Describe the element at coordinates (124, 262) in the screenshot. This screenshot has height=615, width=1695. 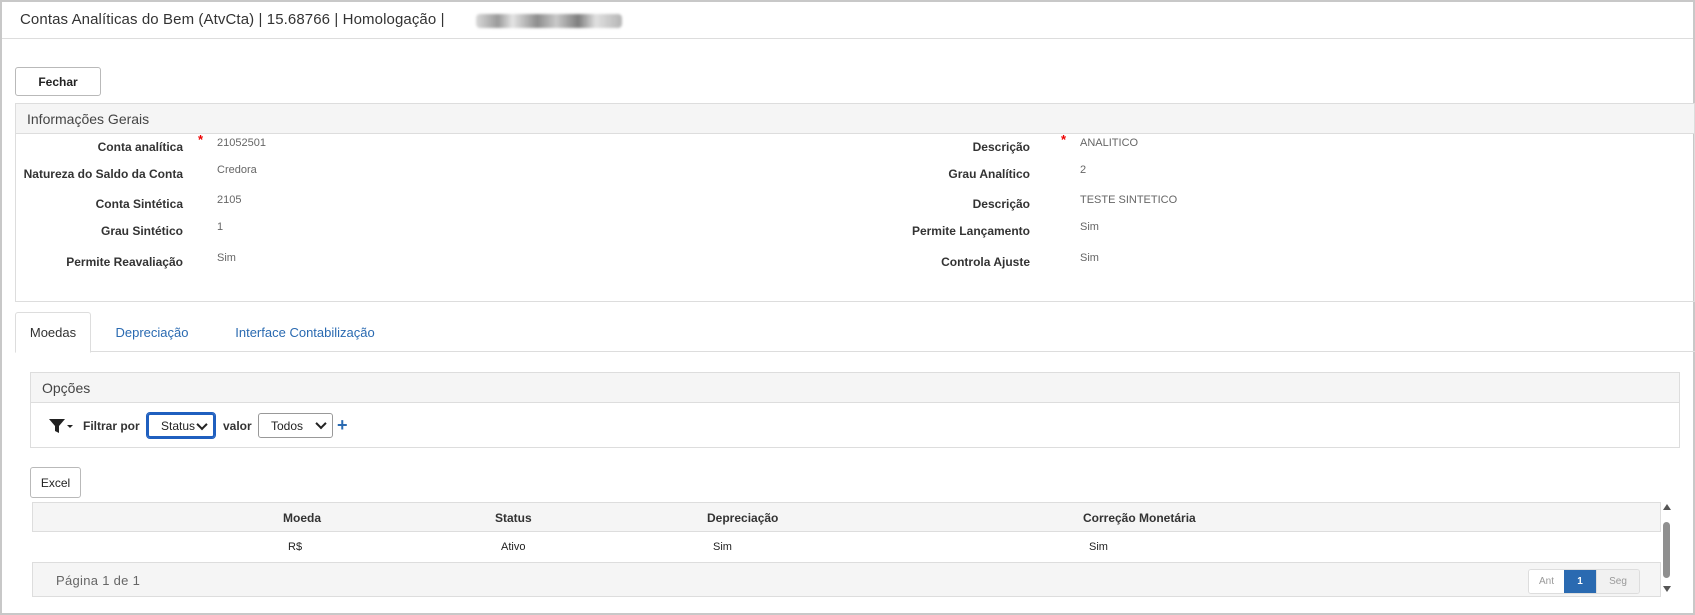
I see `field-label-permite-reavaliacao: Permite Reavaliação` at that location.